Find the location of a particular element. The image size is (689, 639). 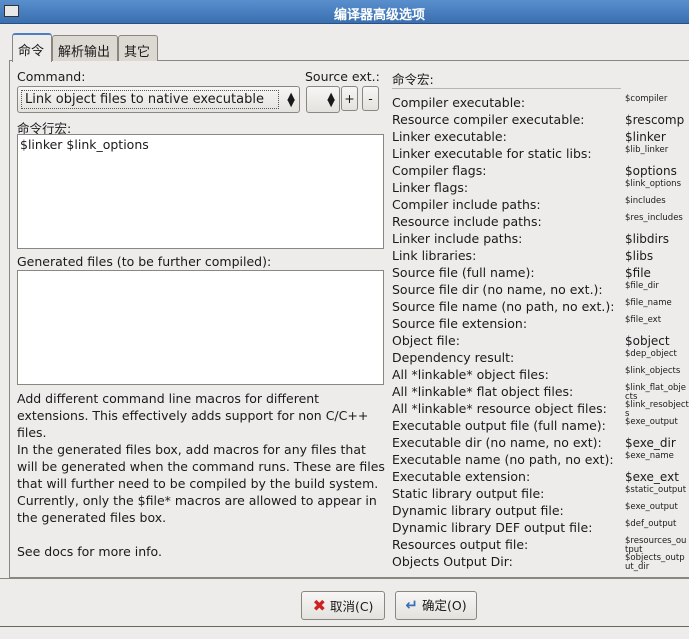

macro-variable: $includes is located at coordinates (645, 201).